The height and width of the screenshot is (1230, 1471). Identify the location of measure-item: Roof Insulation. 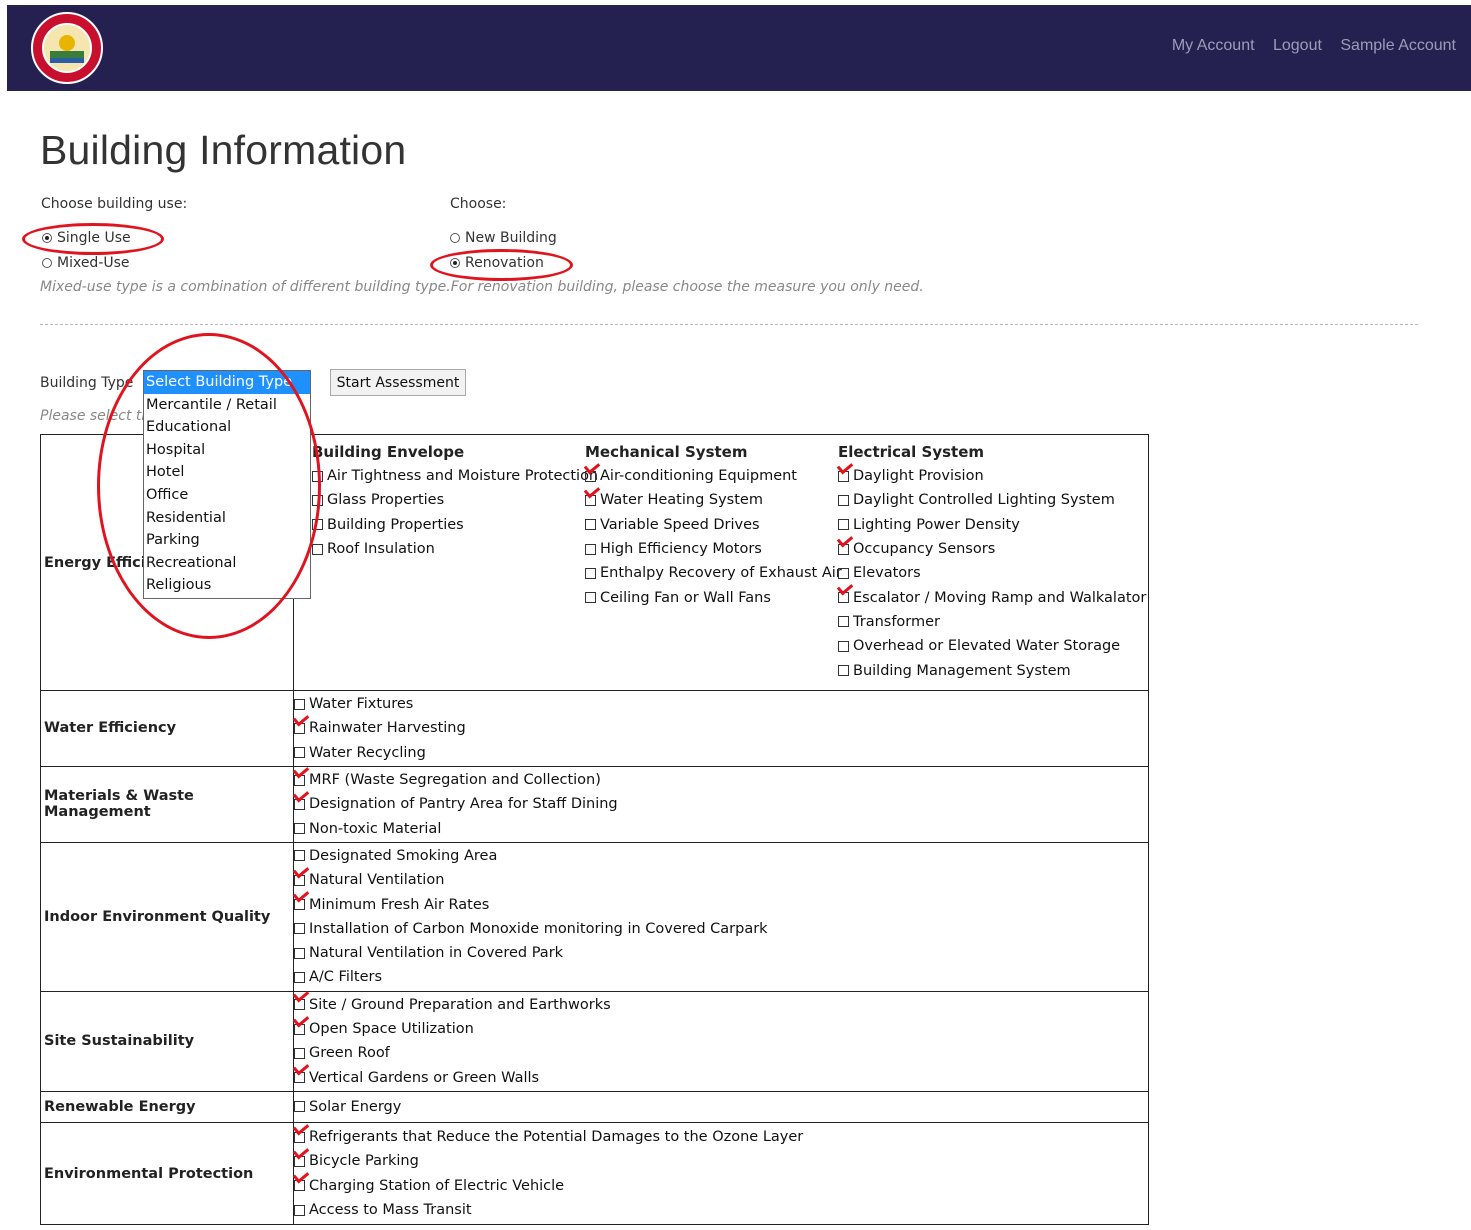
(448, 549).